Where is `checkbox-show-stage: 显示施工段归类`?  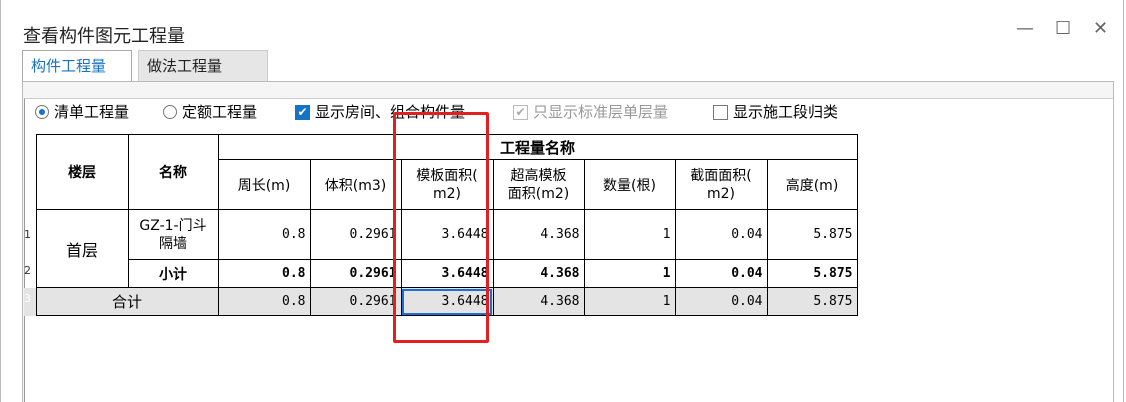 checkbox-show-stage: 显示施工段归类 is located at coordinates (775, 112).